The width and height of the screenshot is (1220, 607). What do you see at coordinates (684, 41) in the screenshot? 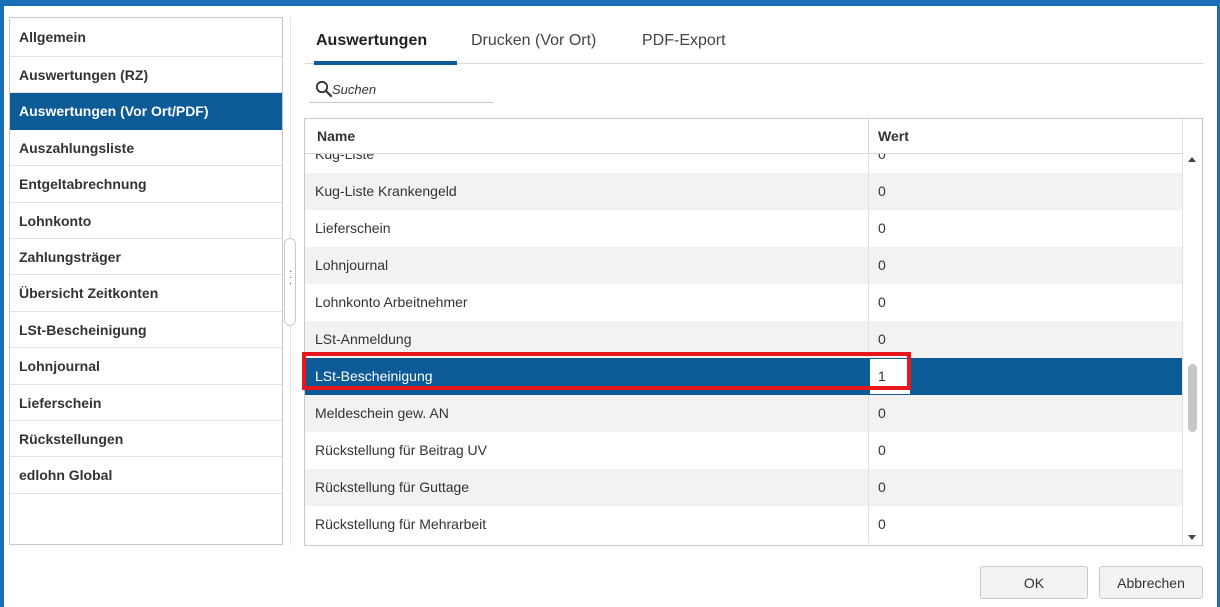
I see `tab-pdf-export: PDF-Export` at bounding box center [684, 41].